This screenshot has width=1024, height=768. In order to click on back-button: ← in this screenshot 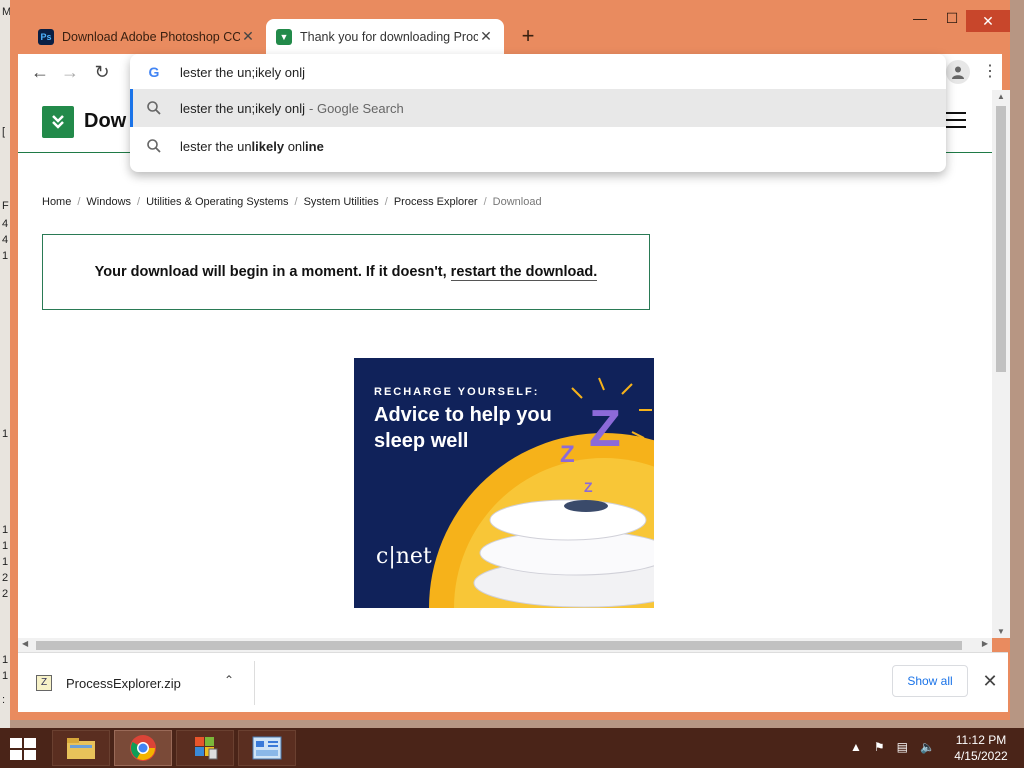, I will do `click(40, 72)`.